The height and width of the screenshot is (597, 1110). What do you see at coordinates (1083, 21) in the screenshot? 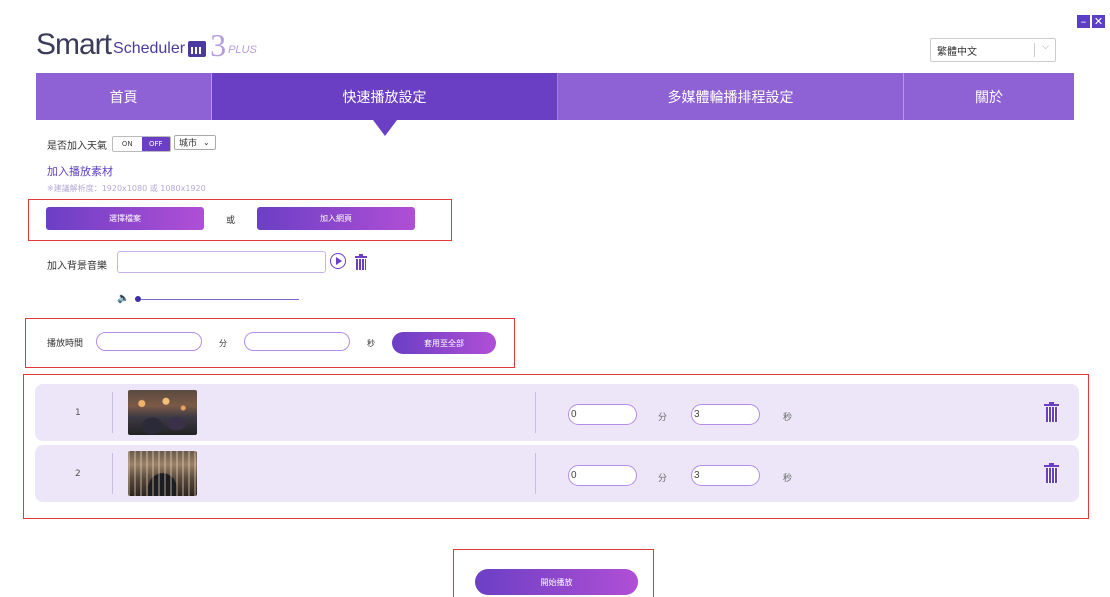
I see `minimize-button: –` at bounding box center [1083, 21].